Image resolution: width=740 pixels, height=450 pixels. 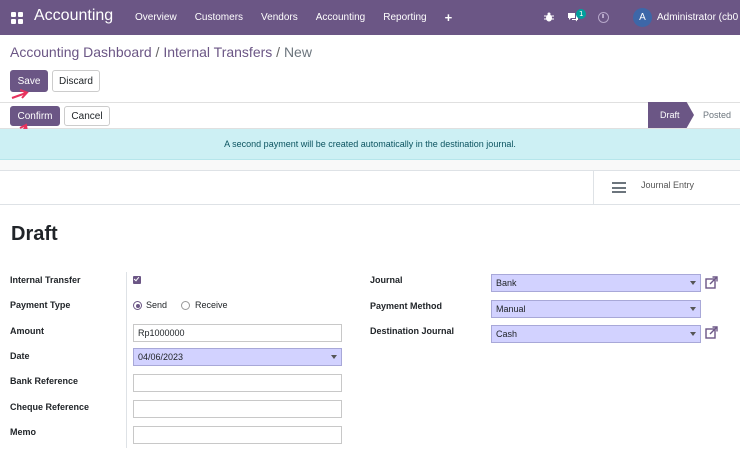 I want to click on discard-button: Discard, so click(x=76, y=81).